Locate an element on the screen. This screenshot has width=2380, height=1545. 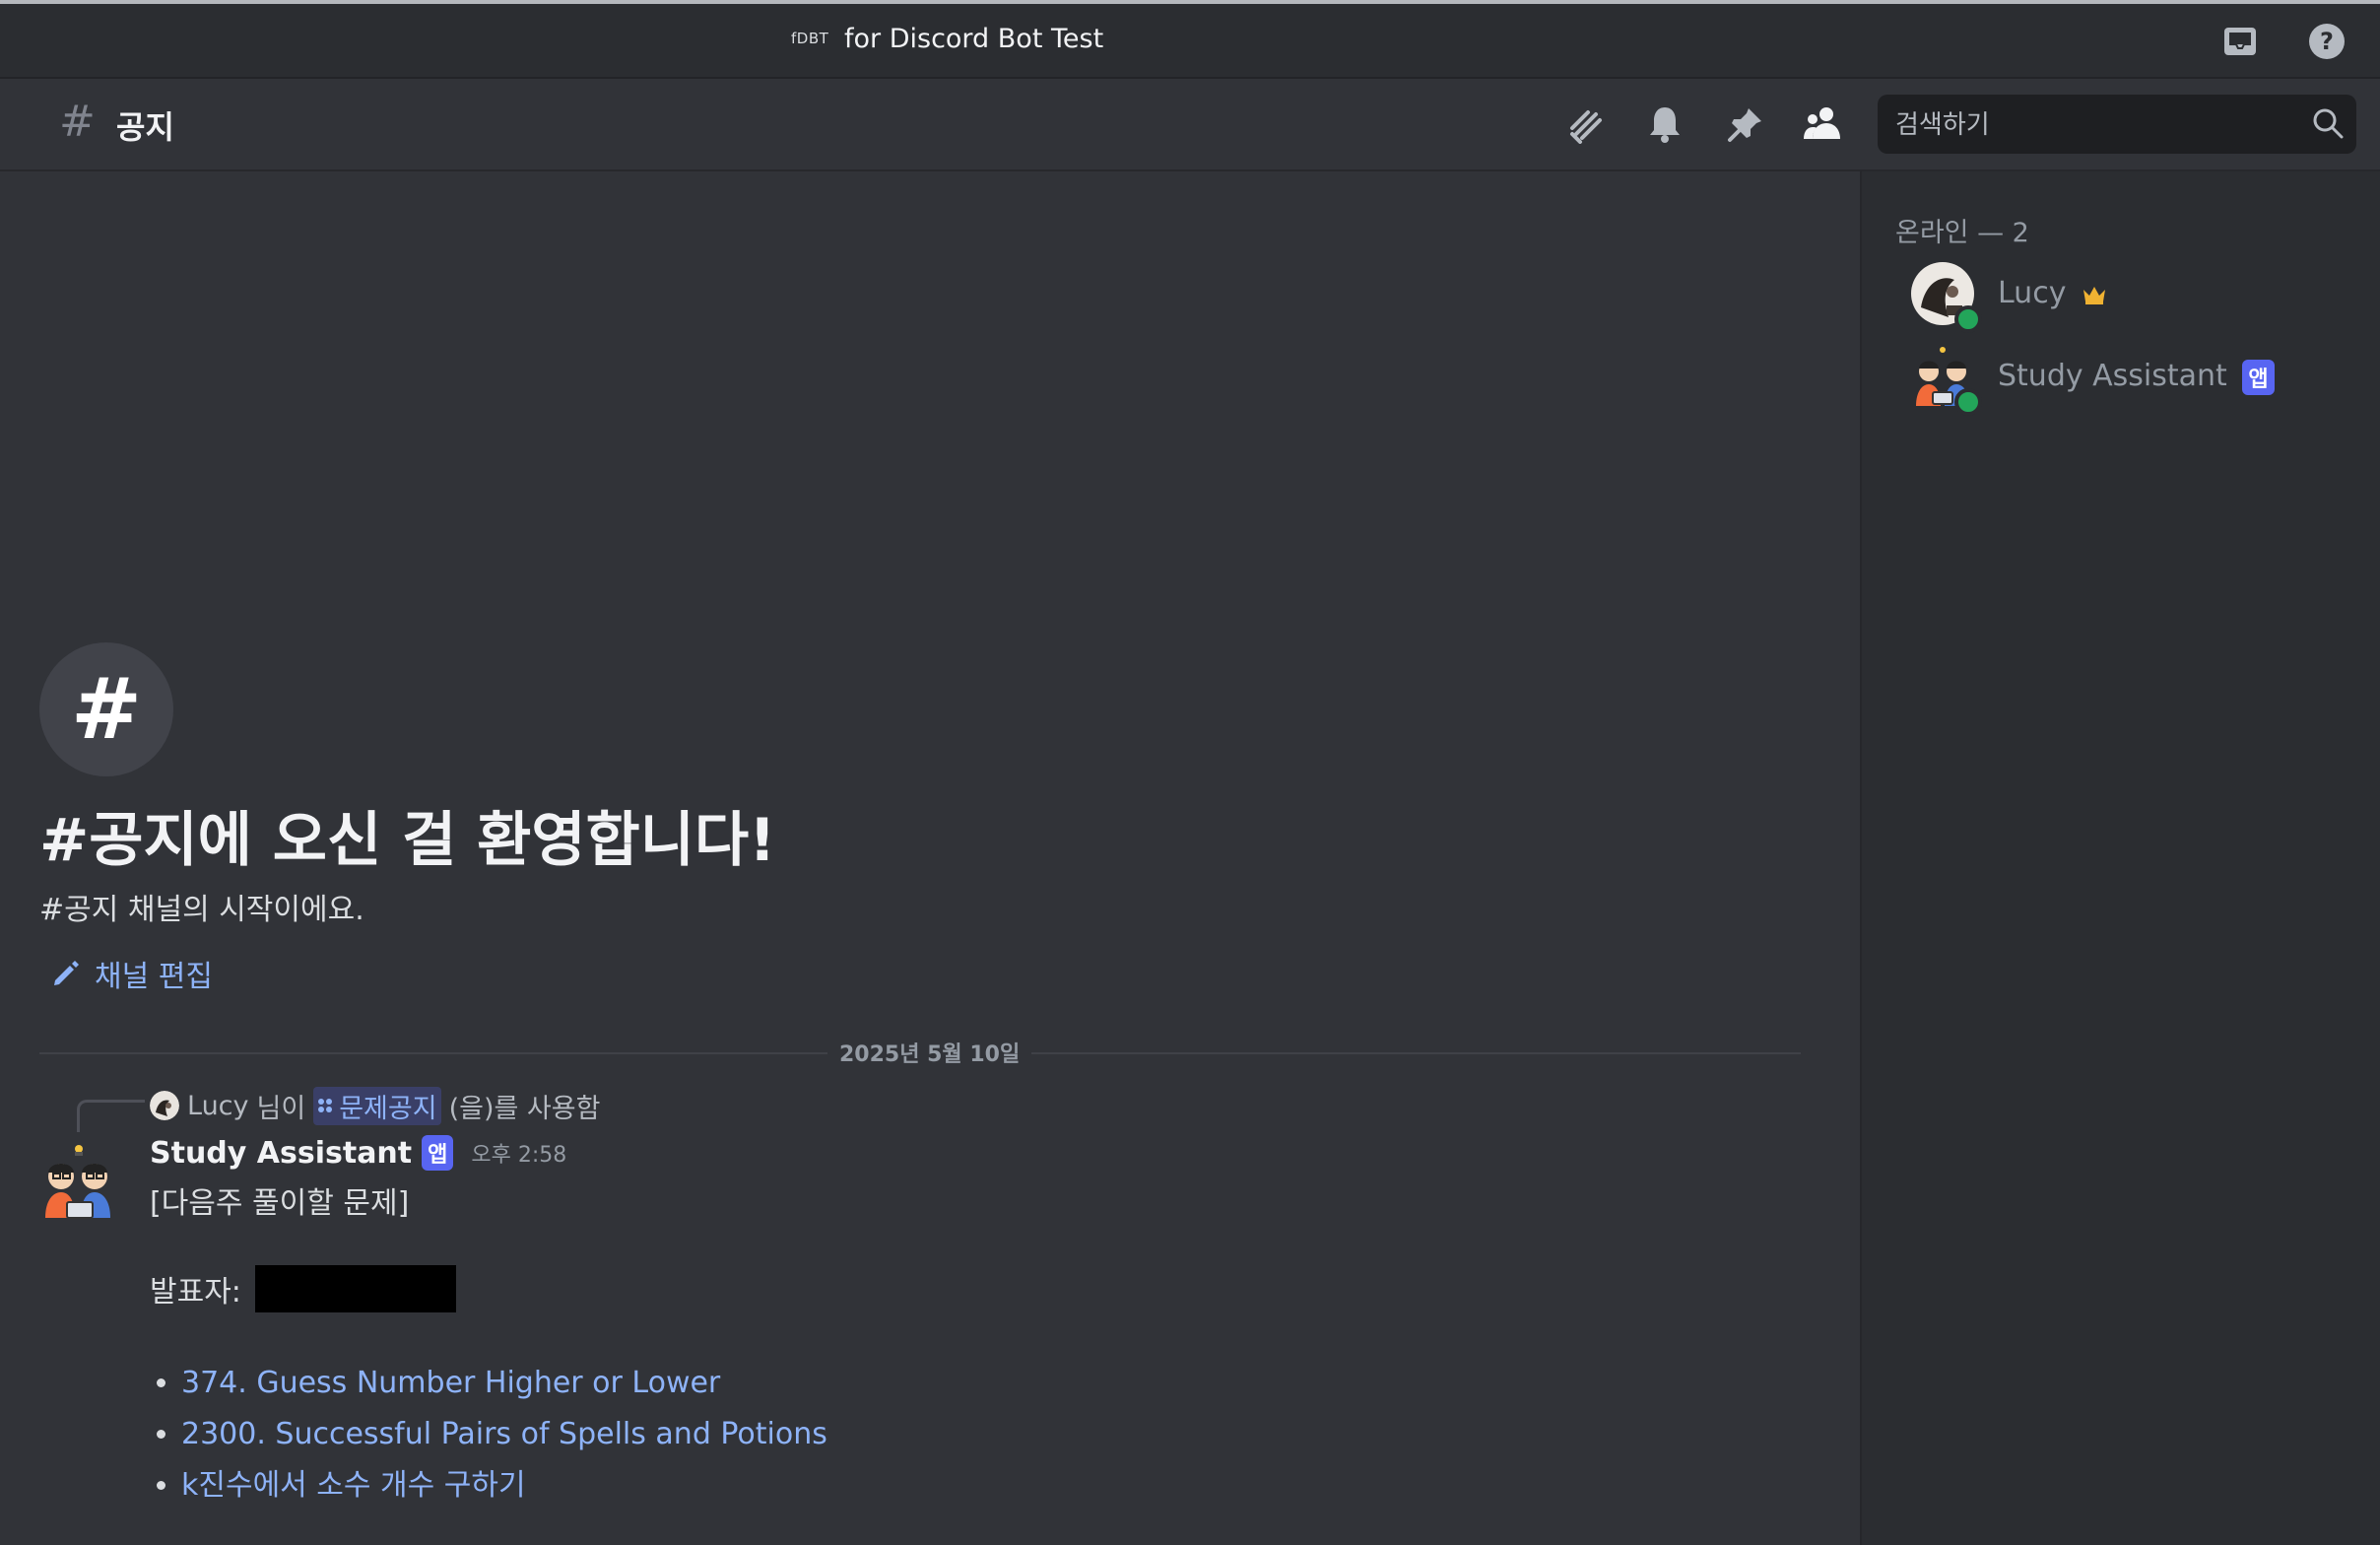
search-input is located at coordinates (2092, 125).